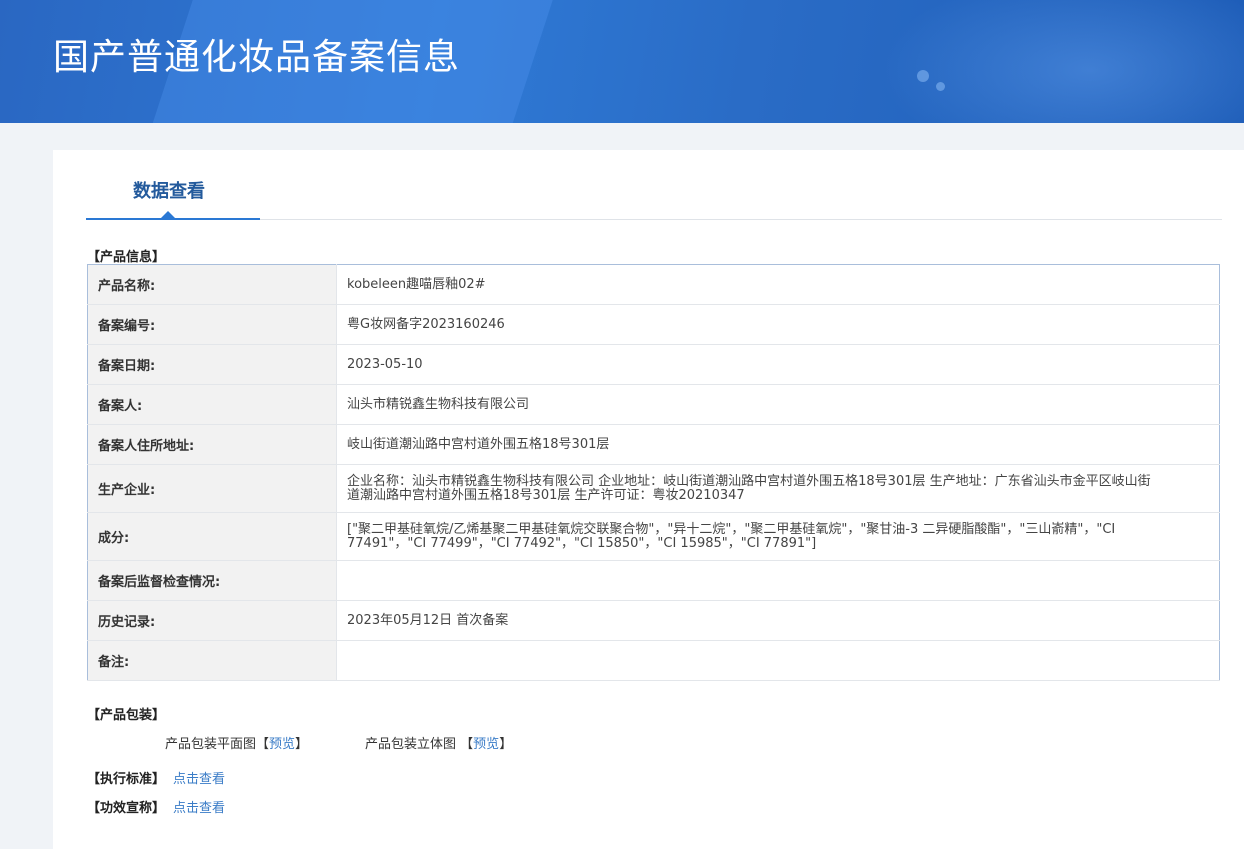 The image size is (1244, 849). Describe the element at coordinates (778, 620) in the screenshot. I see `row-value: 2023年05月12日 首次备案` at that location.